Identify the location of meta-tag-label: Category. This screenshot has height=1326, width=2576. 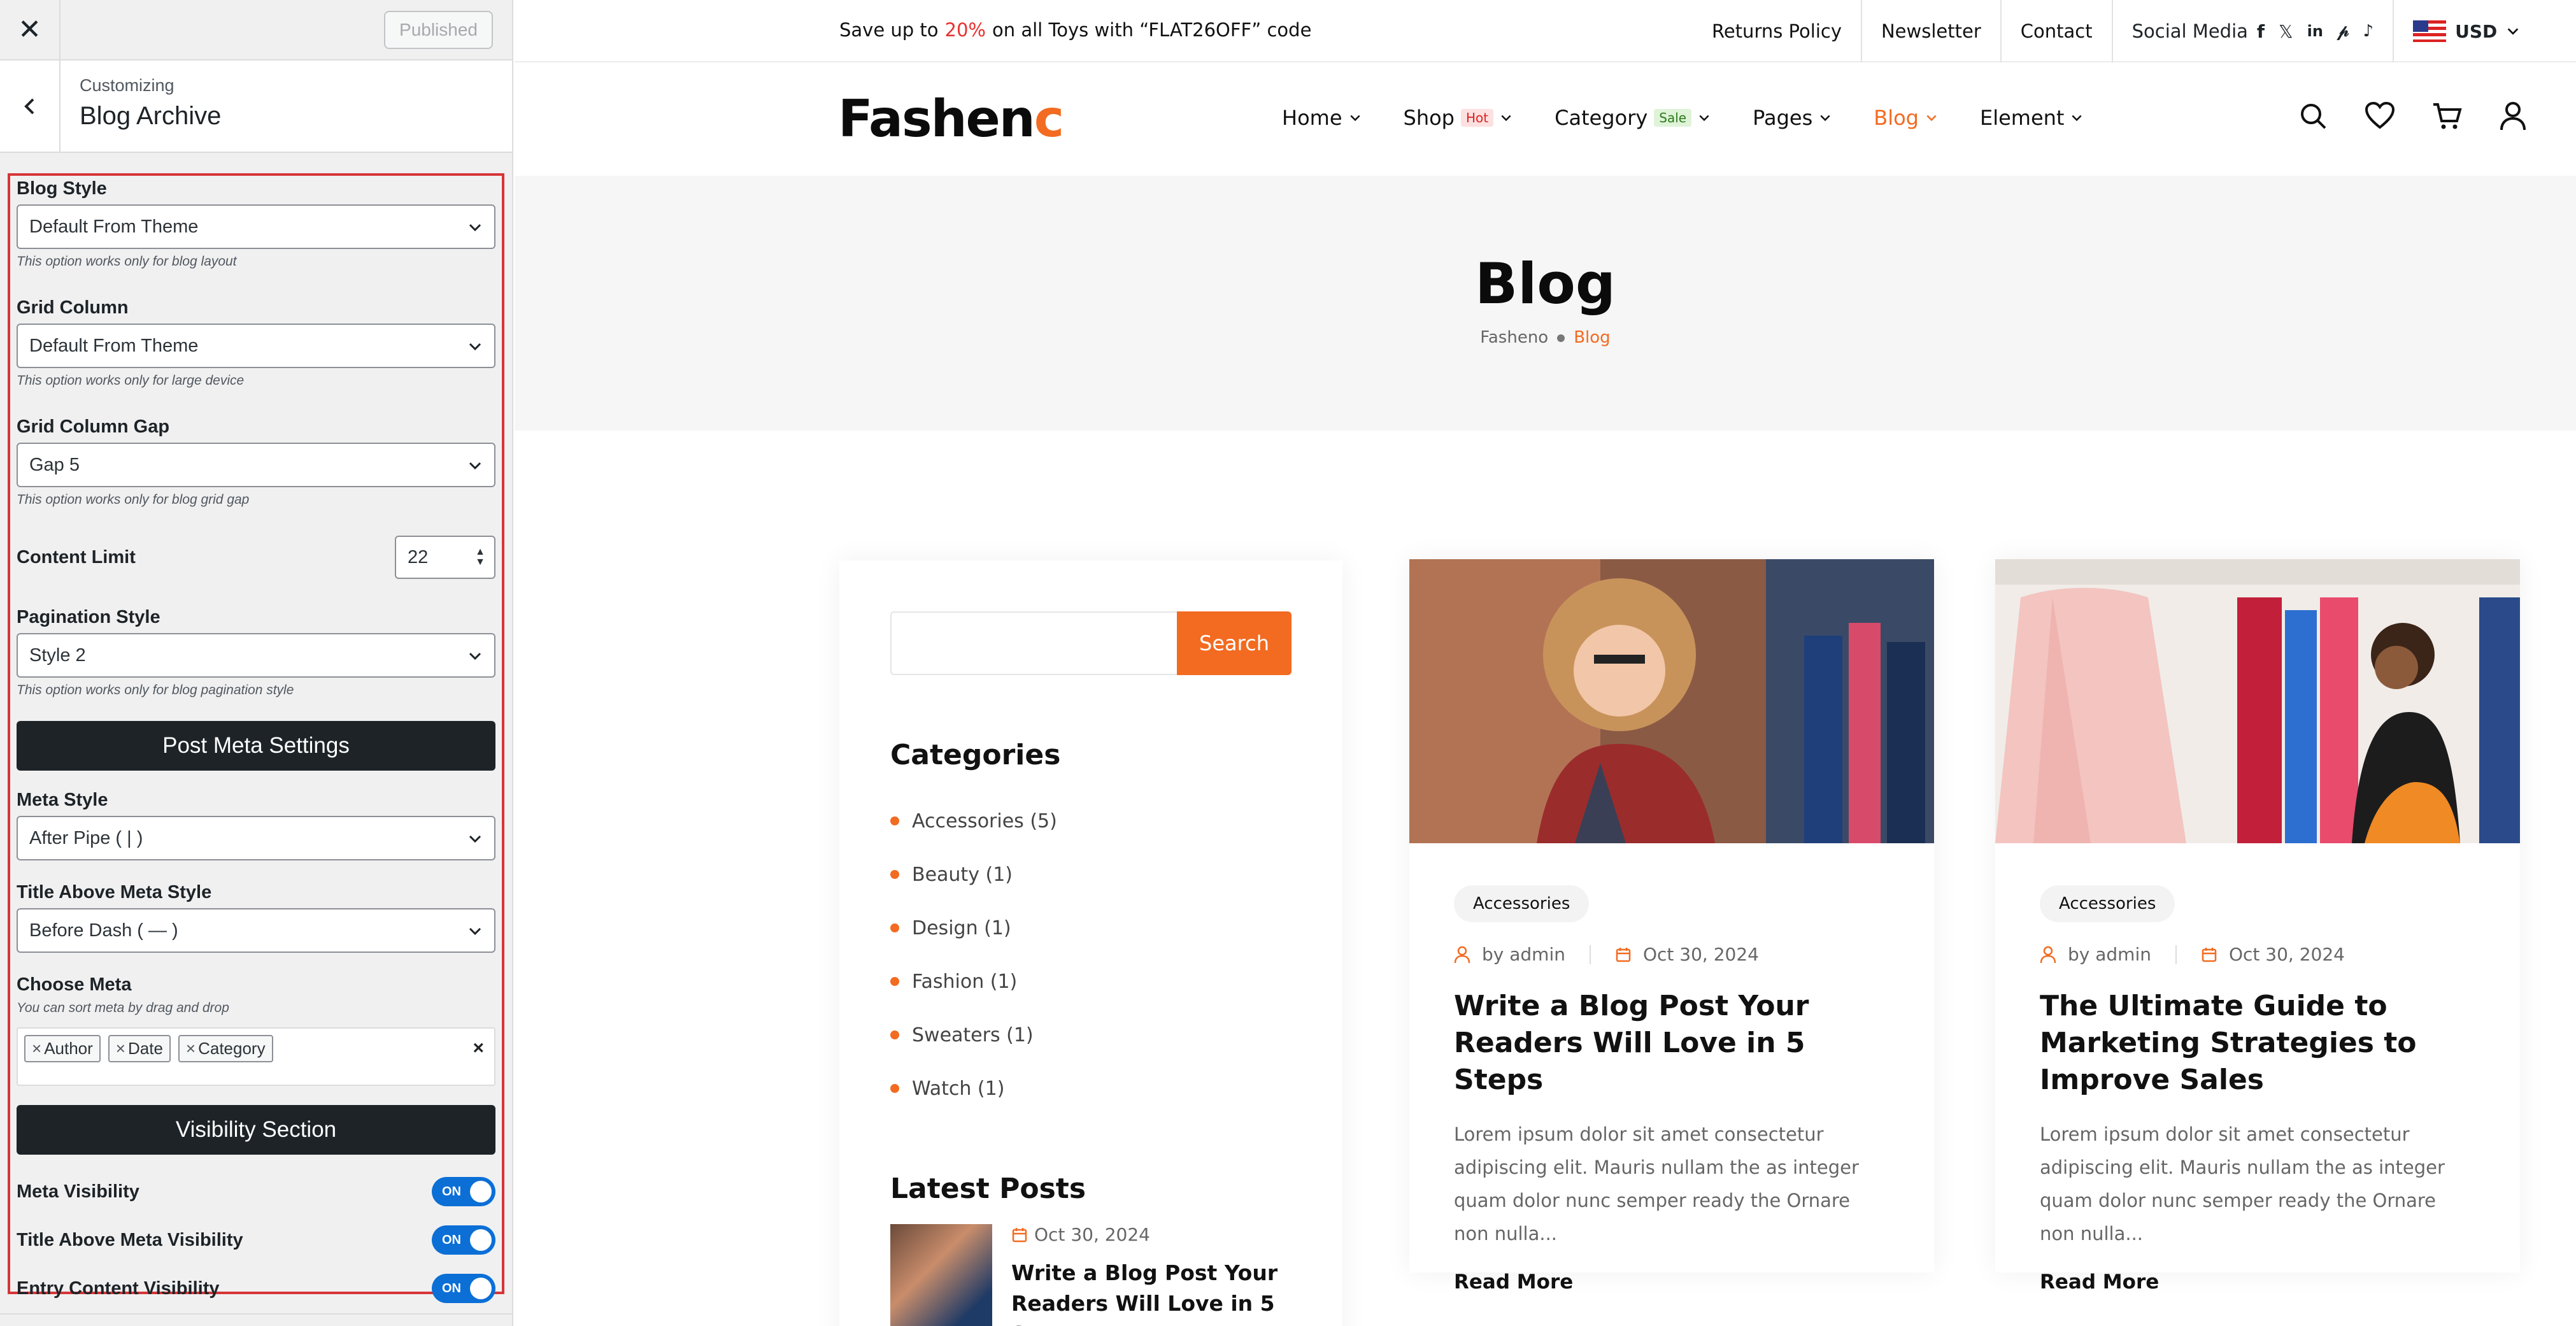
(232, 1048).